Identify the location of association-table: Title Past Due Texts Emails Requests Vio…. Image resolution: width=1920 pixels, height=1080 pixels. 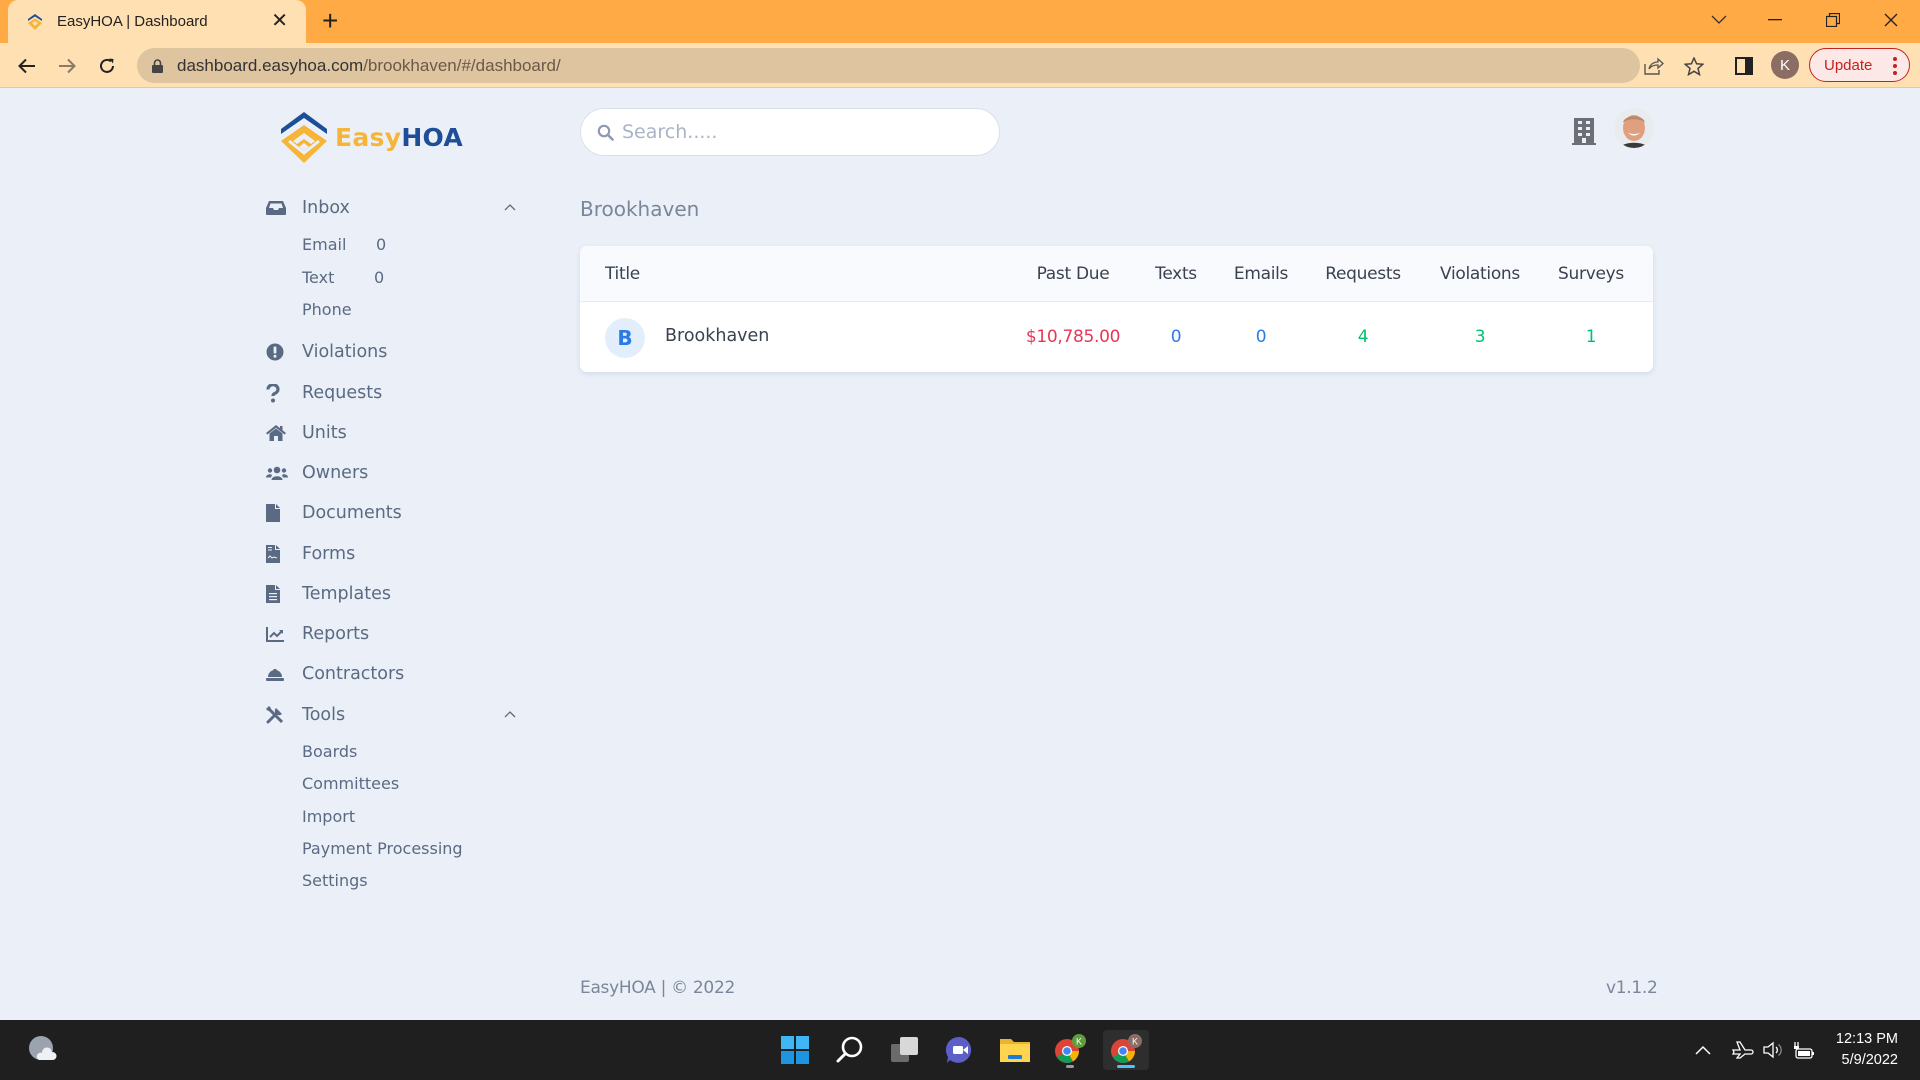
(1116, 309).